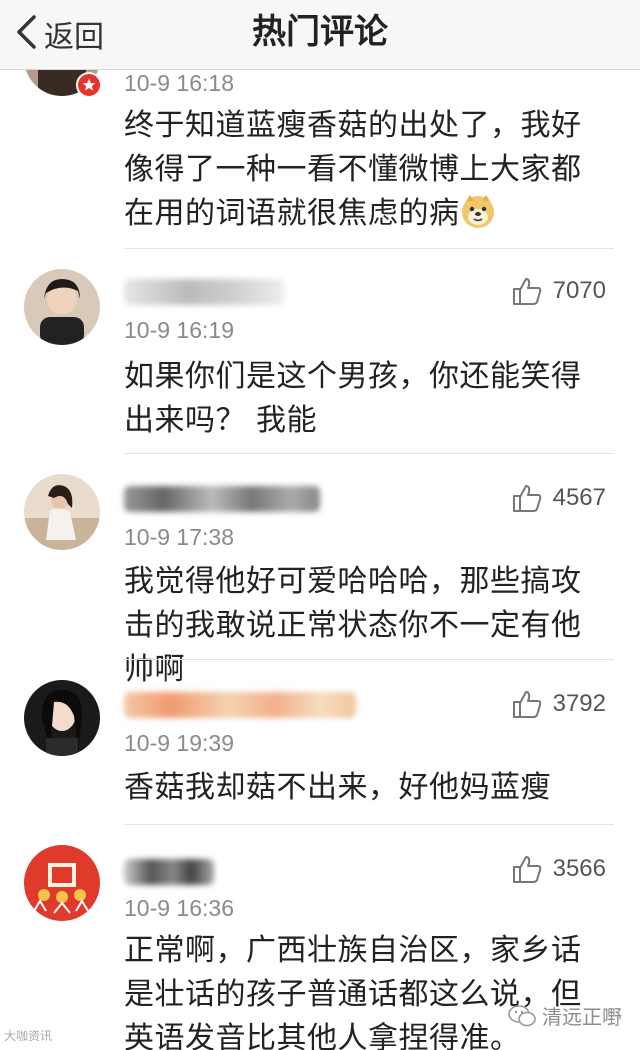  Describe the element at coordinates (179, 83) in the screenshot. I see `comment-time: 10-9 16:18` at that location.